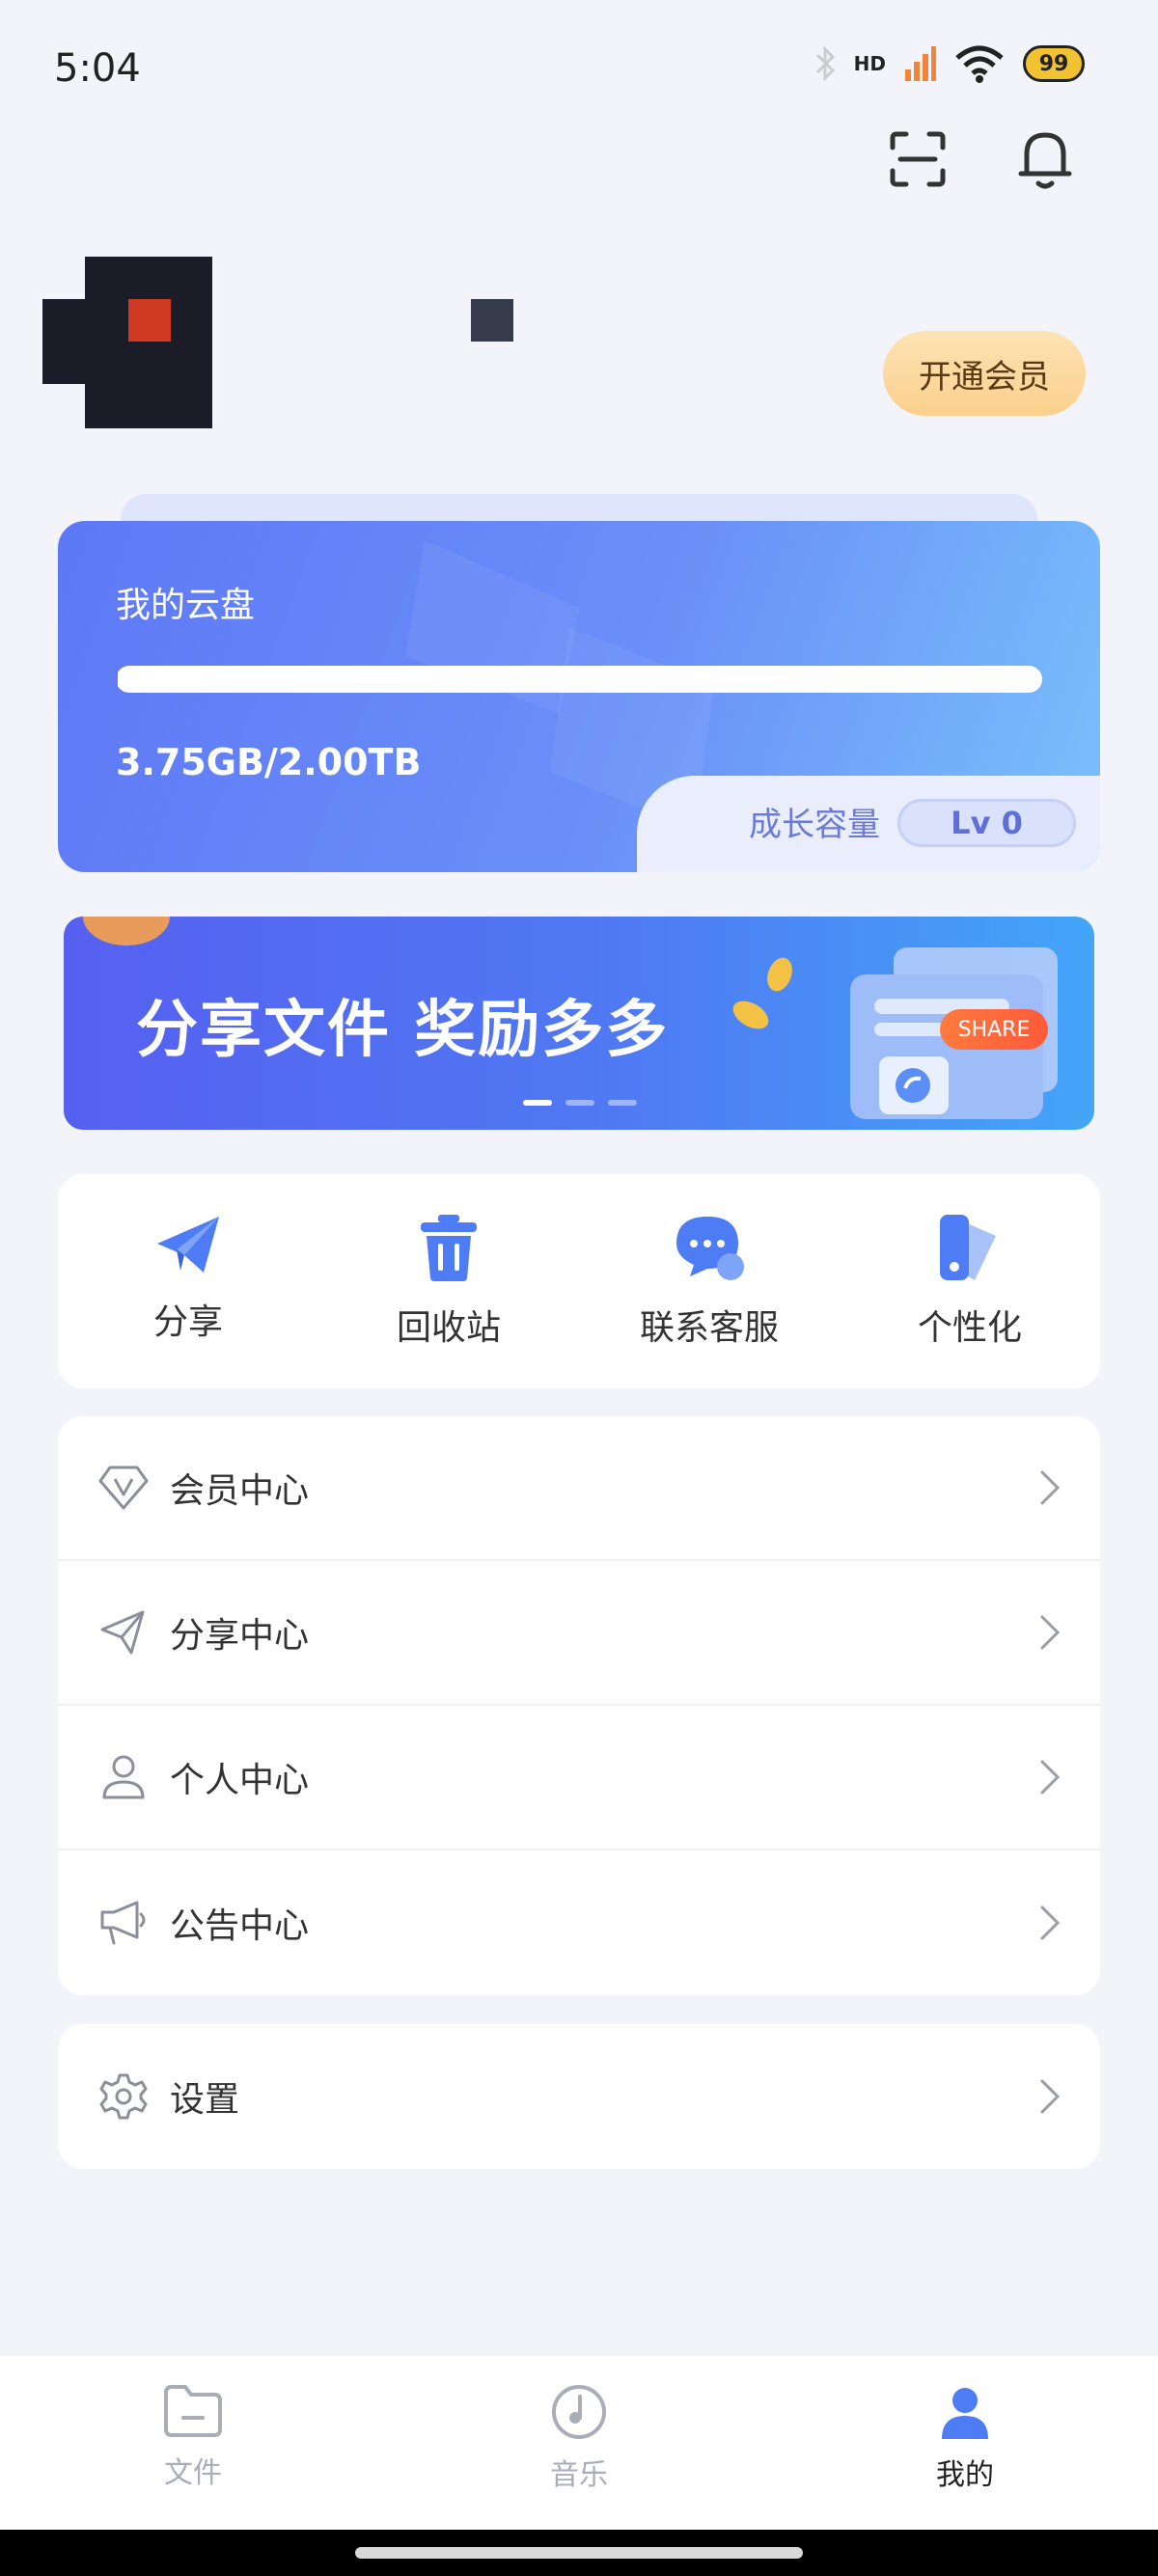 Image resolution: width=1158 pixels, height=2576 pixels. What do you see at coordinates (965, 2443) in the screenshot?
I see `nav-tab-mine: 我的` at bounding box center [965, 2443].